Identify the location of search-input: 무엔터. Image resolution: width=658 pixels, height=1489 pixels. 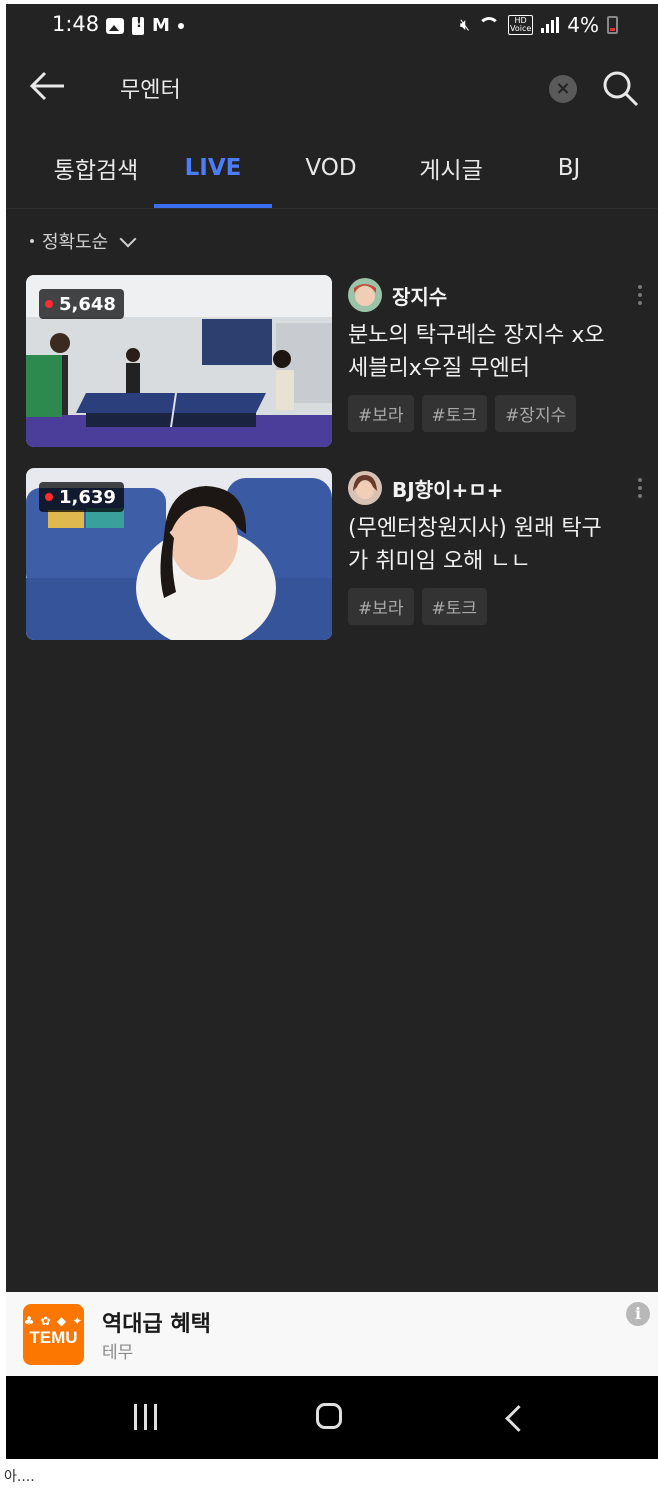
(150, 88).